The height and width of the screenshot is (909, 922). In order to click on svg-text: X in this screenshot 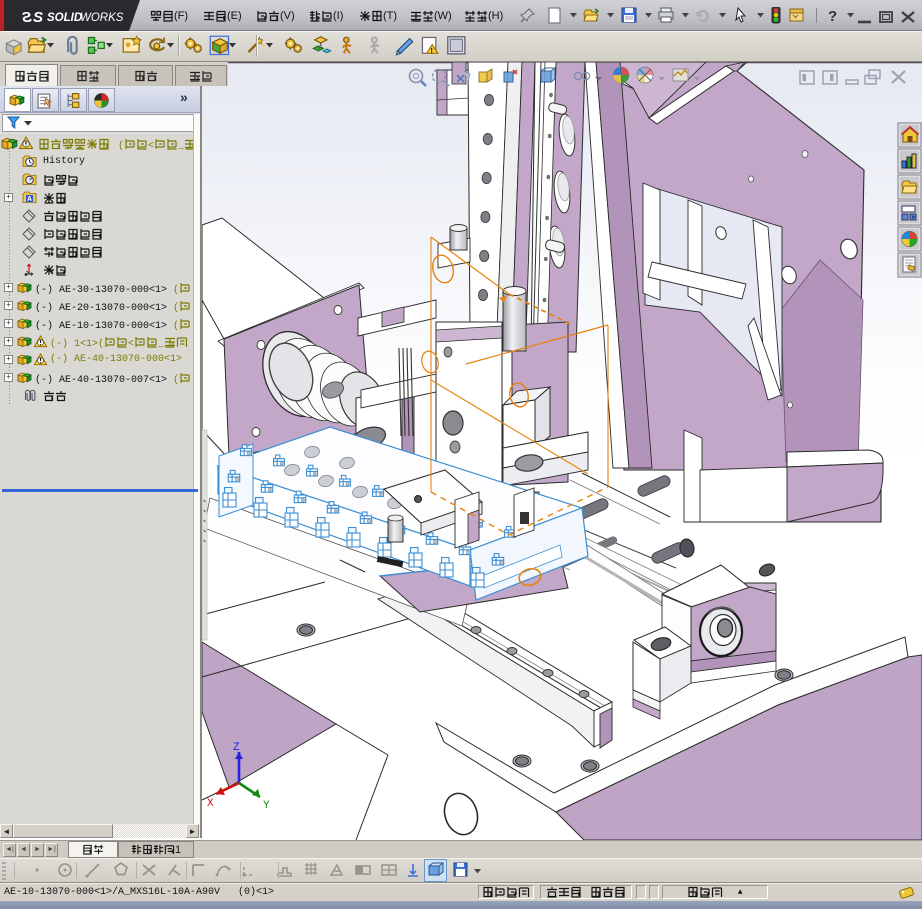, I will do `click(210, 804)`.